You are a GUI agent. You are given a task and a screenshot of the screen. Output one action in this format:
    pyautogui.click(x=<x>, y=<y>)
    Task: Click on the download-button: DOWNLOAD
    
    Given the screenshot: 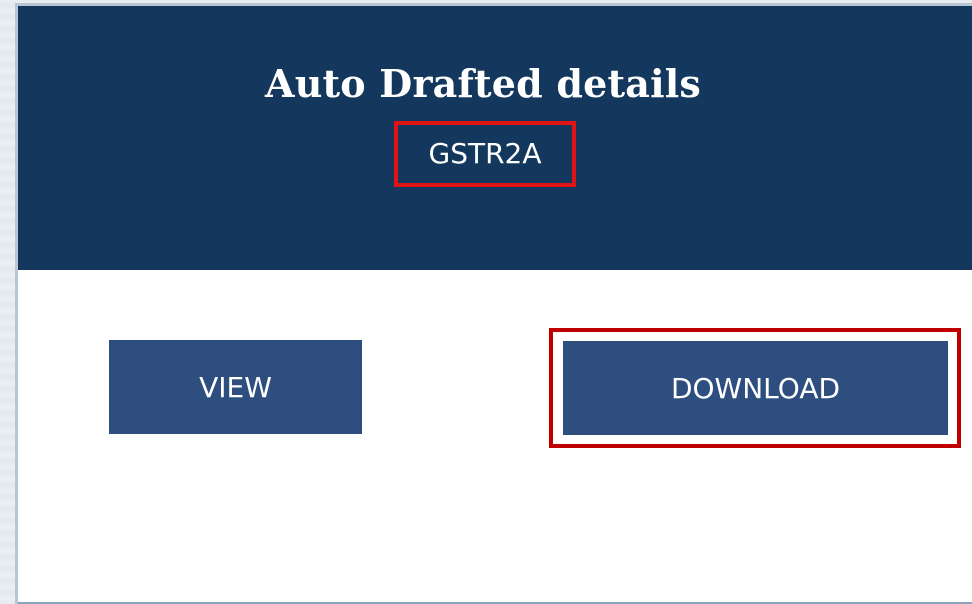 What is the action you would take?
    pyautogui.click(x=755, y=388)
    